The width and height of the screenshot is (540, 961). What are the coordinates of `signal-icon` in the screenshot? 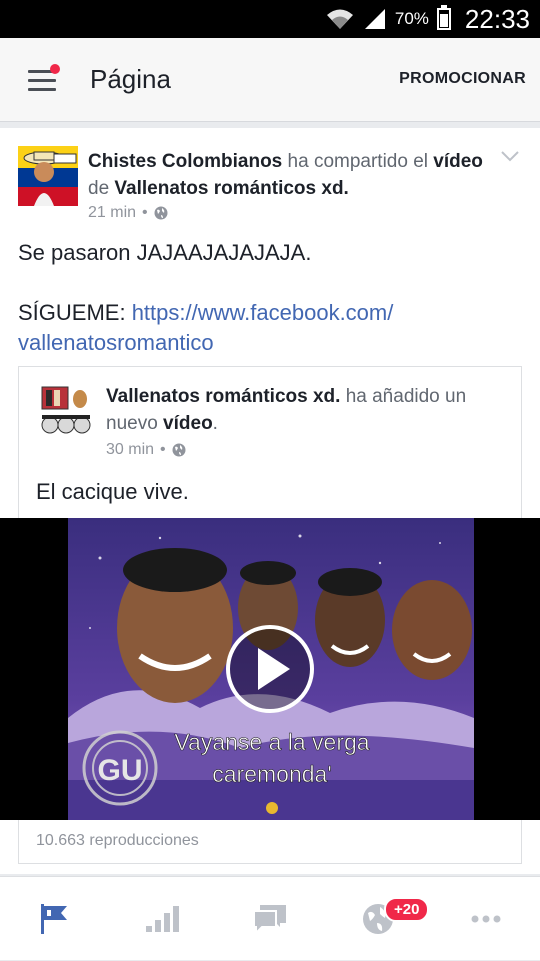 It's located at (374, 19).